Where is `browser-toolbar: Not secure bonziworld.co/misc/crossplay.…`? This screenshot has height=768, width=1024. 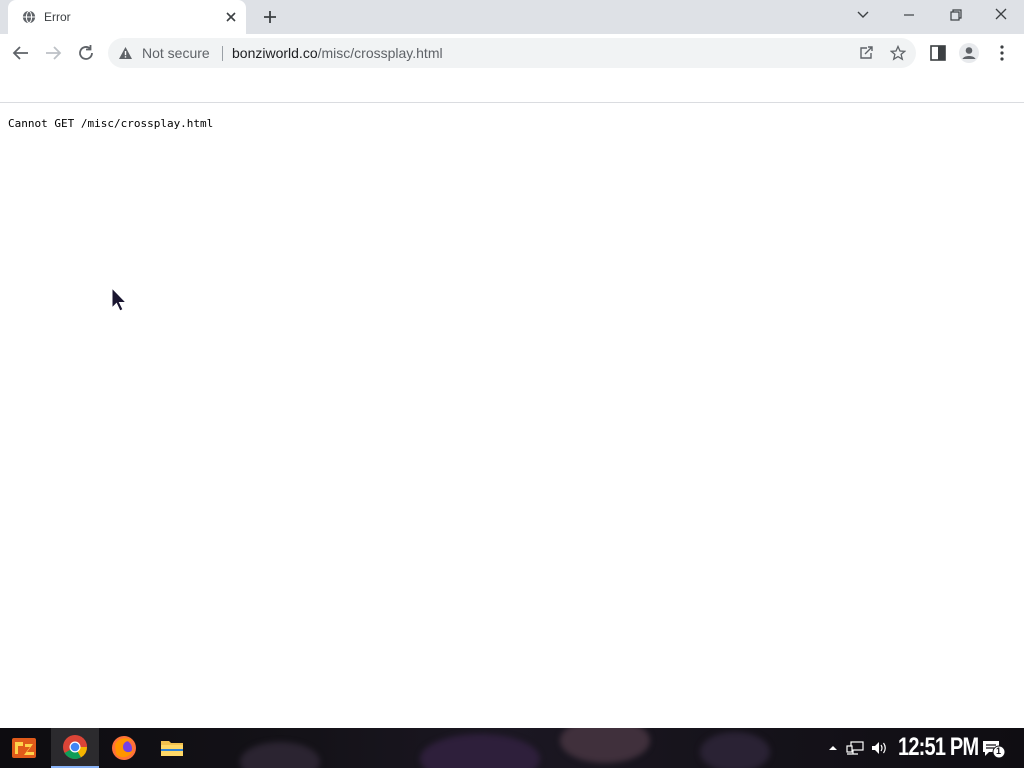 browser-toolbar: Not secure bonziworld.co/misc/crossplay.… is located at coordinates (512, 53).